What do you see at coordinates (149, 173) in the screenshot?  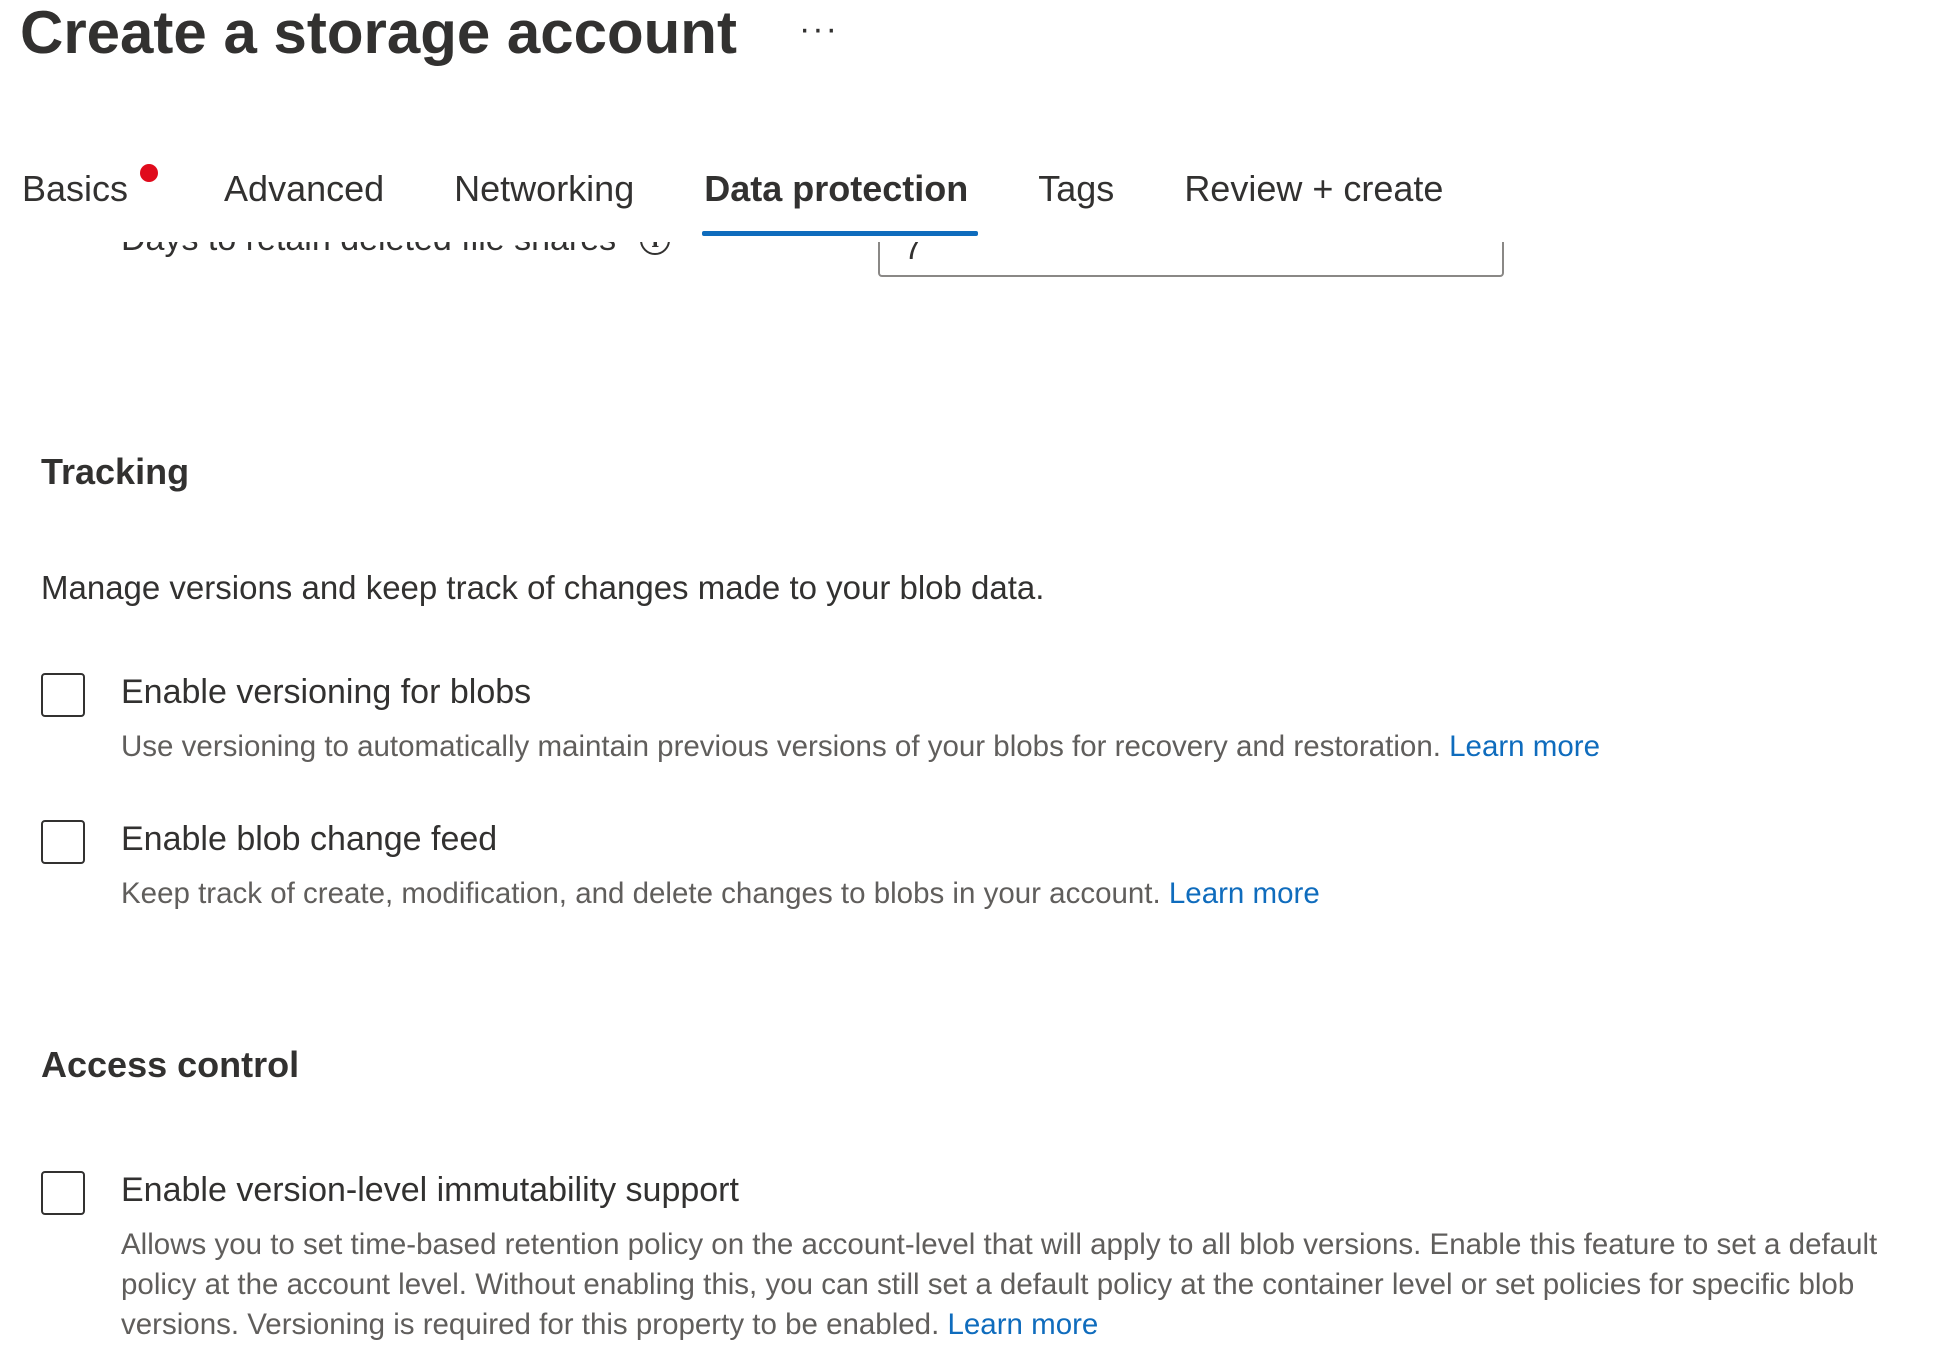 I see `error-indicator-icon` at bounding box center [149, 173].